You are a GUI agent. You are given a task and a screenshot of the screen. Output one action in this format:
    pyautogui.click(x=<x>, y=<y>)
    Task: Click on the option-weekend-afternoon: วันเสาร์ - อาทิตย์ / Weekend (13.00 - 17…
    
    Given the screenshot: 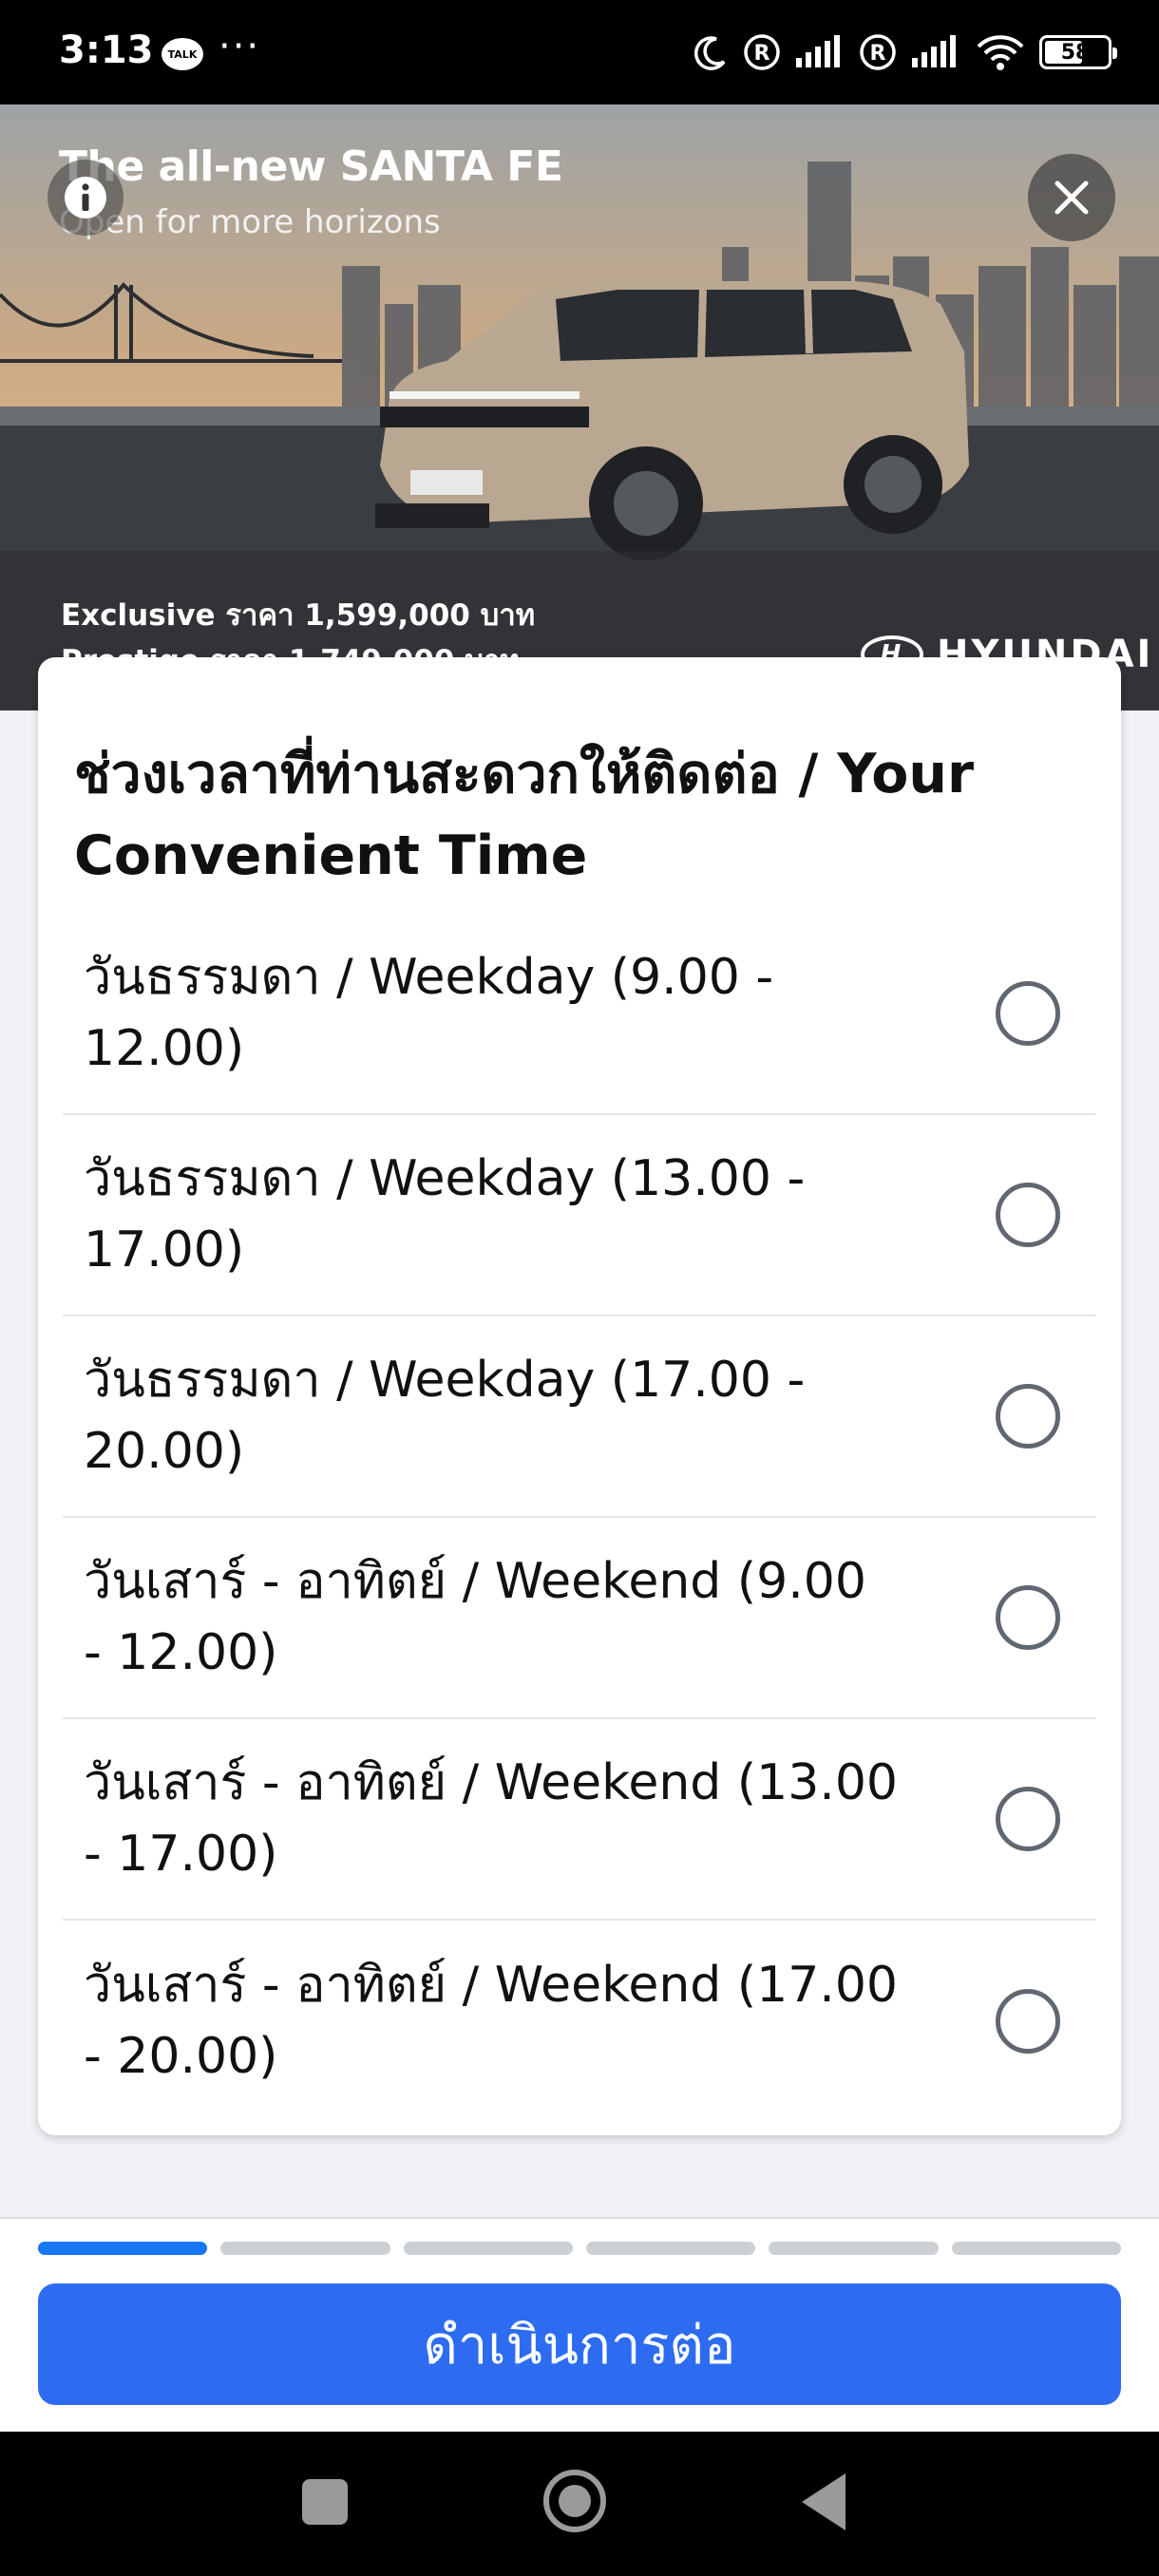 What is the action you would take?
    pyautogui.click(x=579, y=1820)
    